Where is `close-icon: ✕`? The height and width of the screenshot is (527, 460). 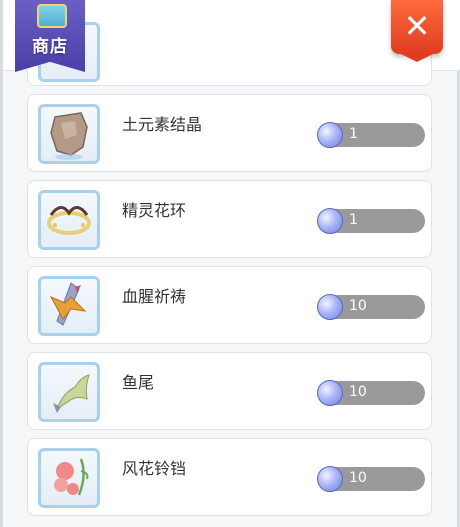
close-icon: ✕ is located at coordinates (417, 26).